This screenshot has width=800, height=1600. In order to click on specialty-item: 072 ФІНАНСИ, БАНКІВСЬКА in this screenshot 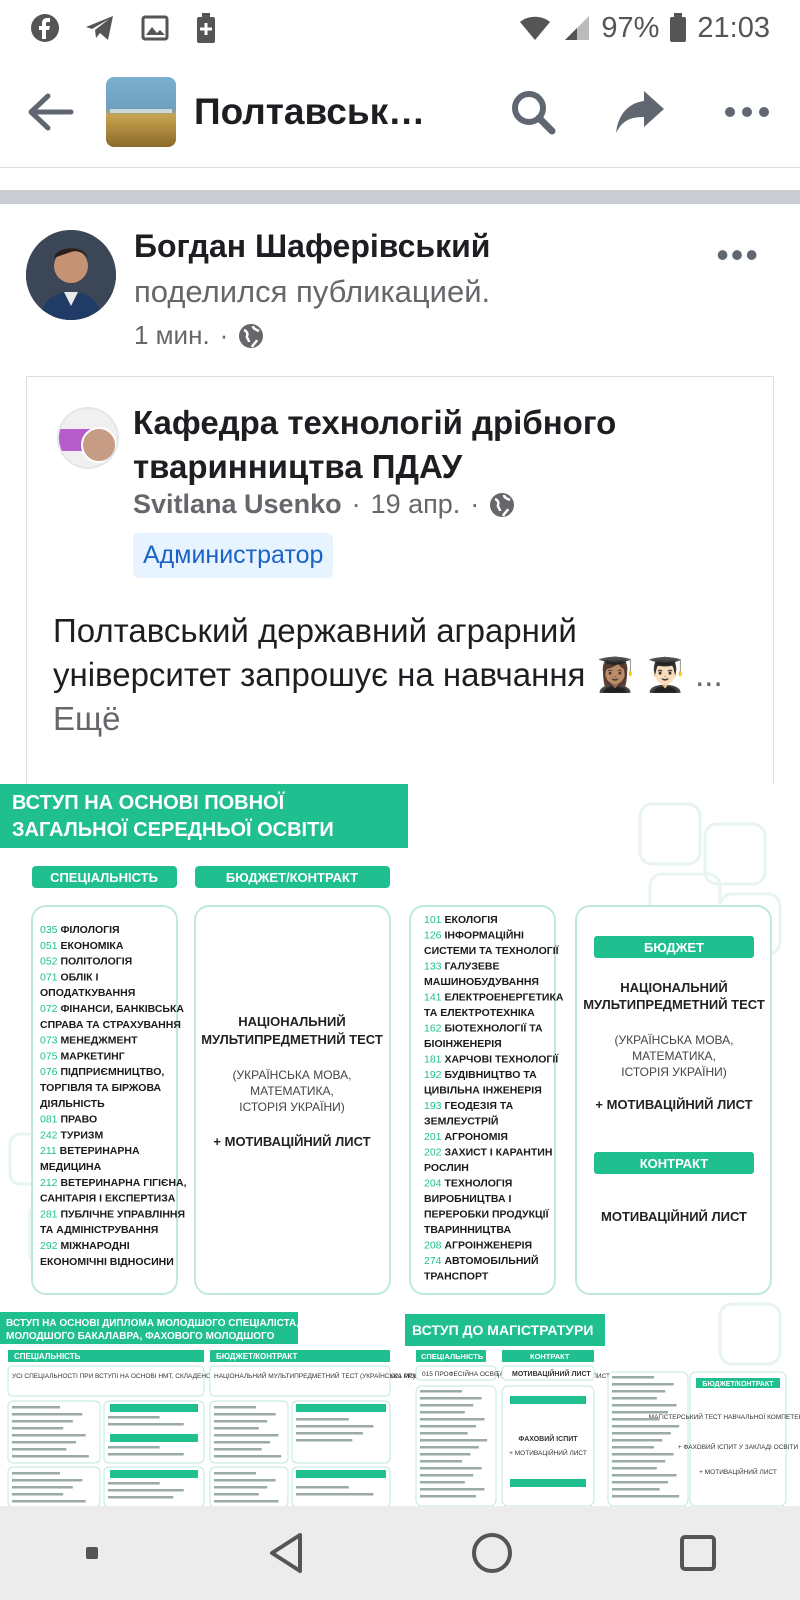, I will do `click(112, 1009)`.